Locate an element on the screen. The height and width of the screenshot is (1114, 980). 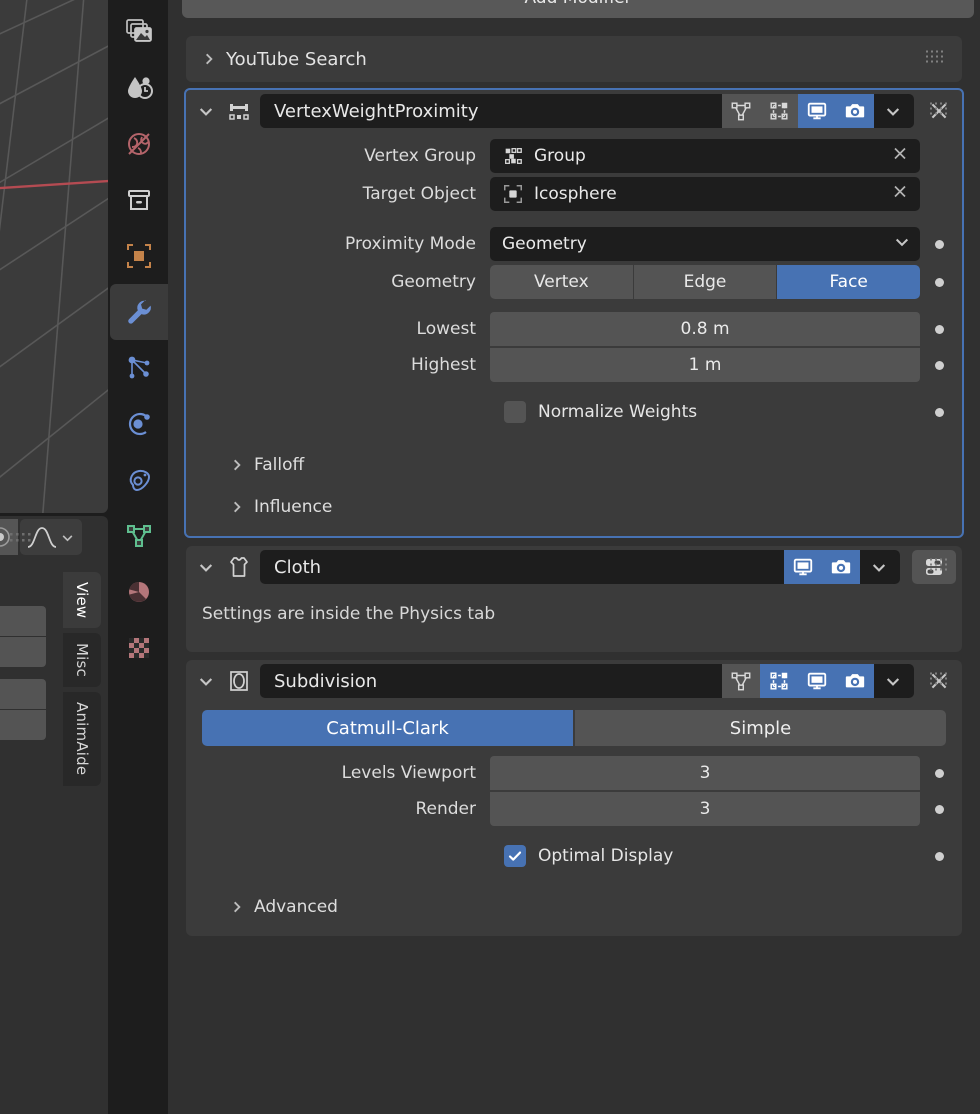
add-modifier-button: Add Modifier is located at coordinates (578, 9).